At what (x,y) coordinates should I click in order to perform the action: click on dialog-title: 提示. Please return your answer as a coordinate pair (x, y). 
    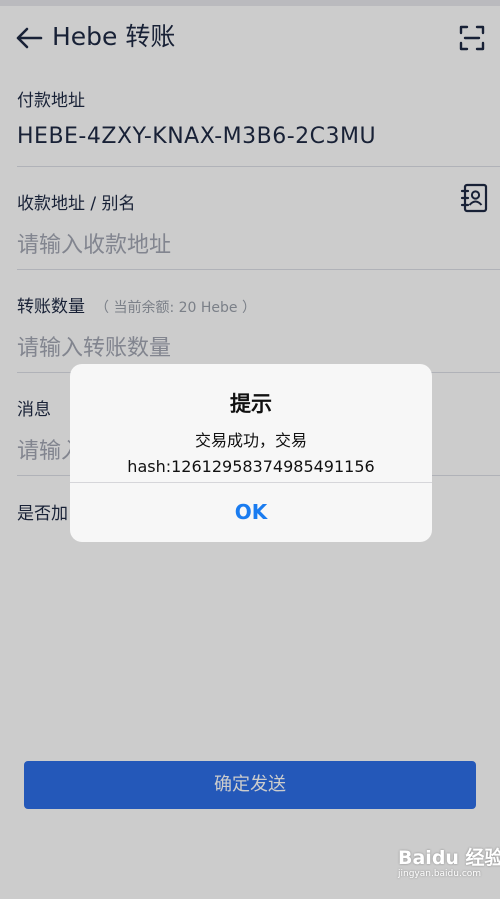
    Looking at the image, I should click on (251, 404).